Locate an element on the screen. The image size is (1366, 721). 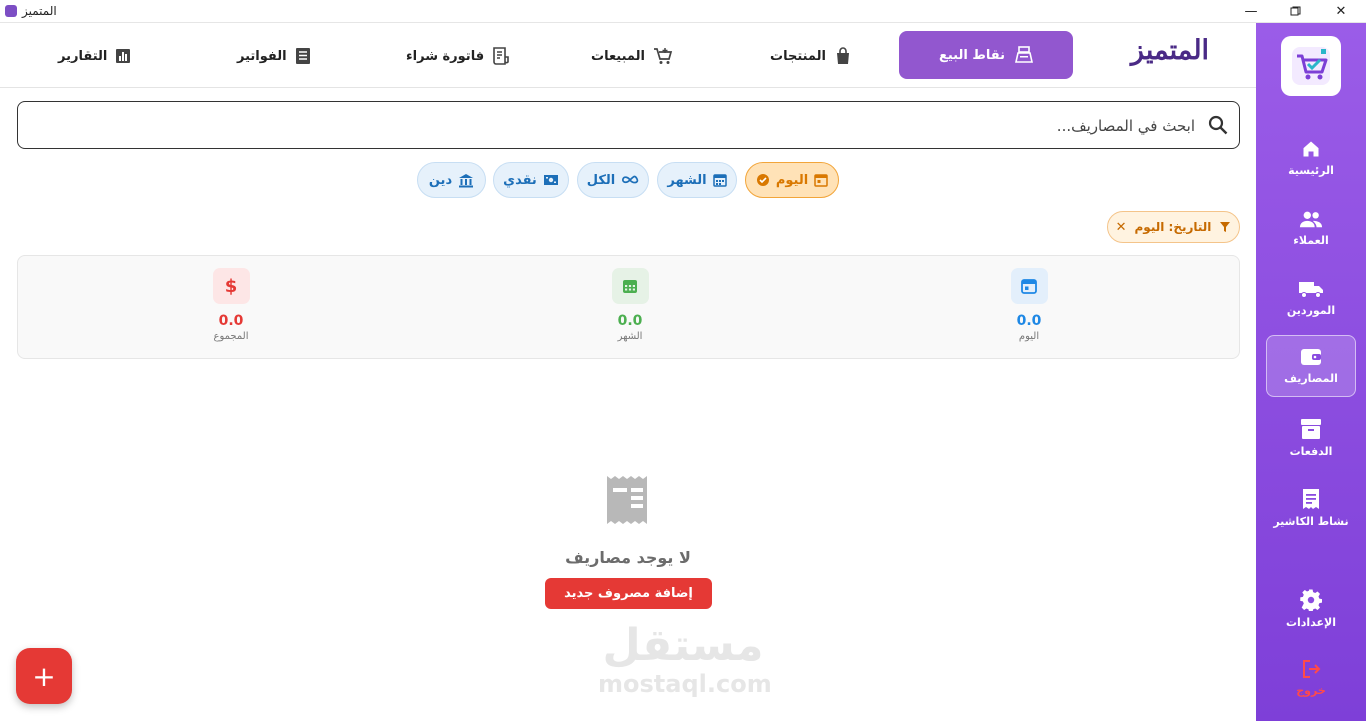
pos-button: نقاط البيع is located at coordinates (986, 55).